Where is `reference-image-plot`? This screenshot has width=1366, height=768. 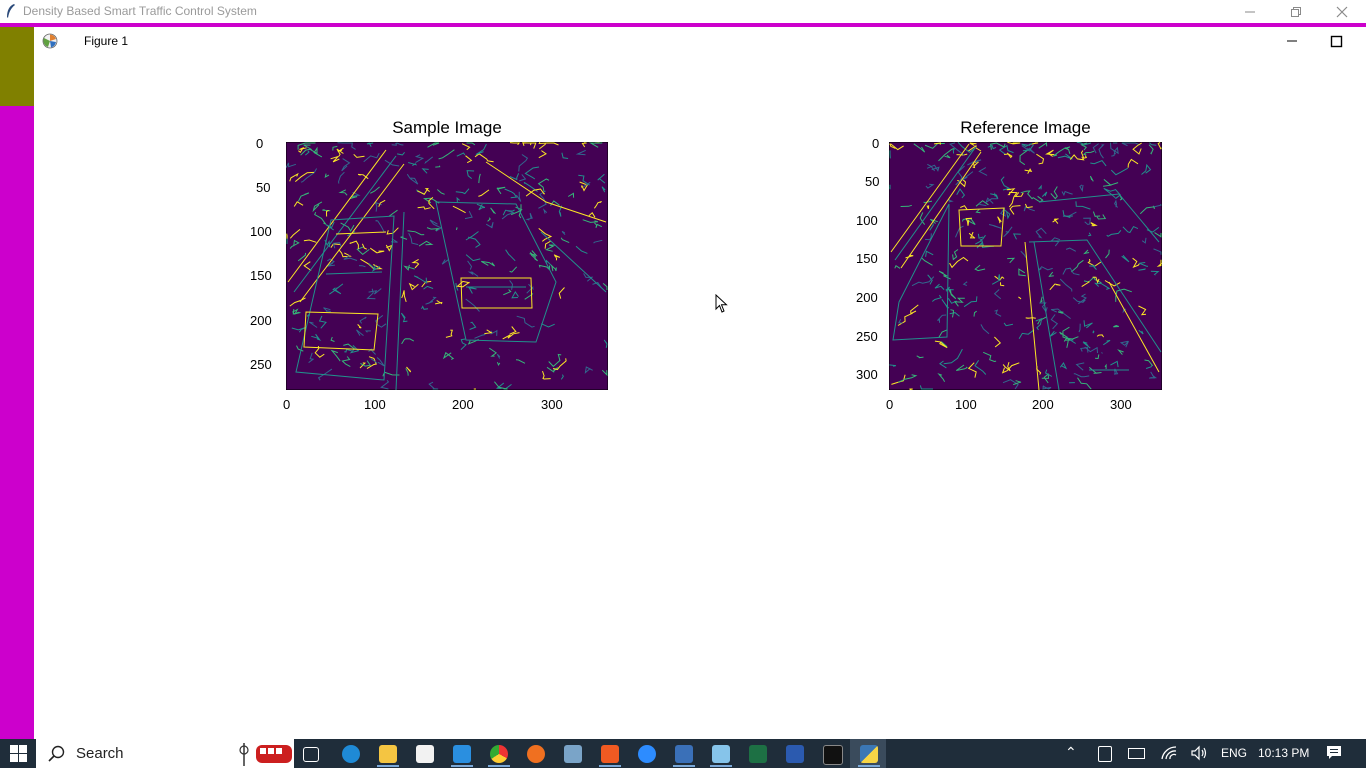
reference-image-plot is located at coordinates (1025, 266).